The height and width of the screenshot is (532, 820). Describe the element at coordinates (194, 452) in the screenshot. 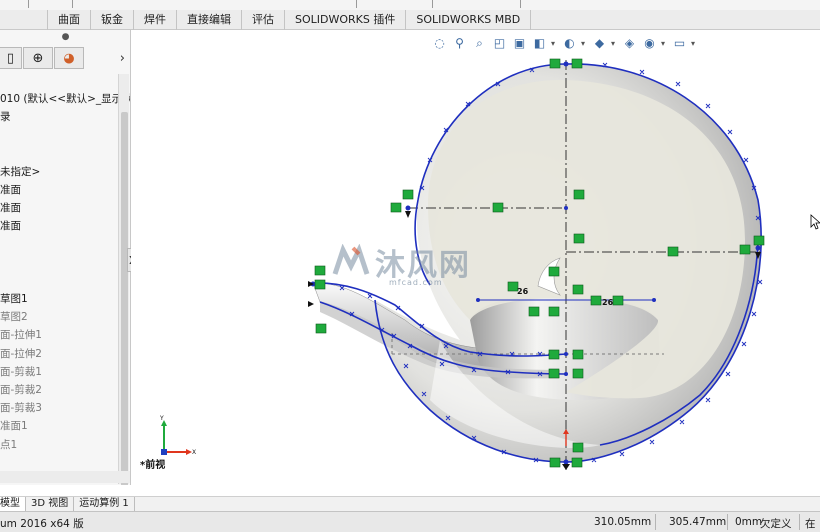

I see `svg-text: X` at that location.